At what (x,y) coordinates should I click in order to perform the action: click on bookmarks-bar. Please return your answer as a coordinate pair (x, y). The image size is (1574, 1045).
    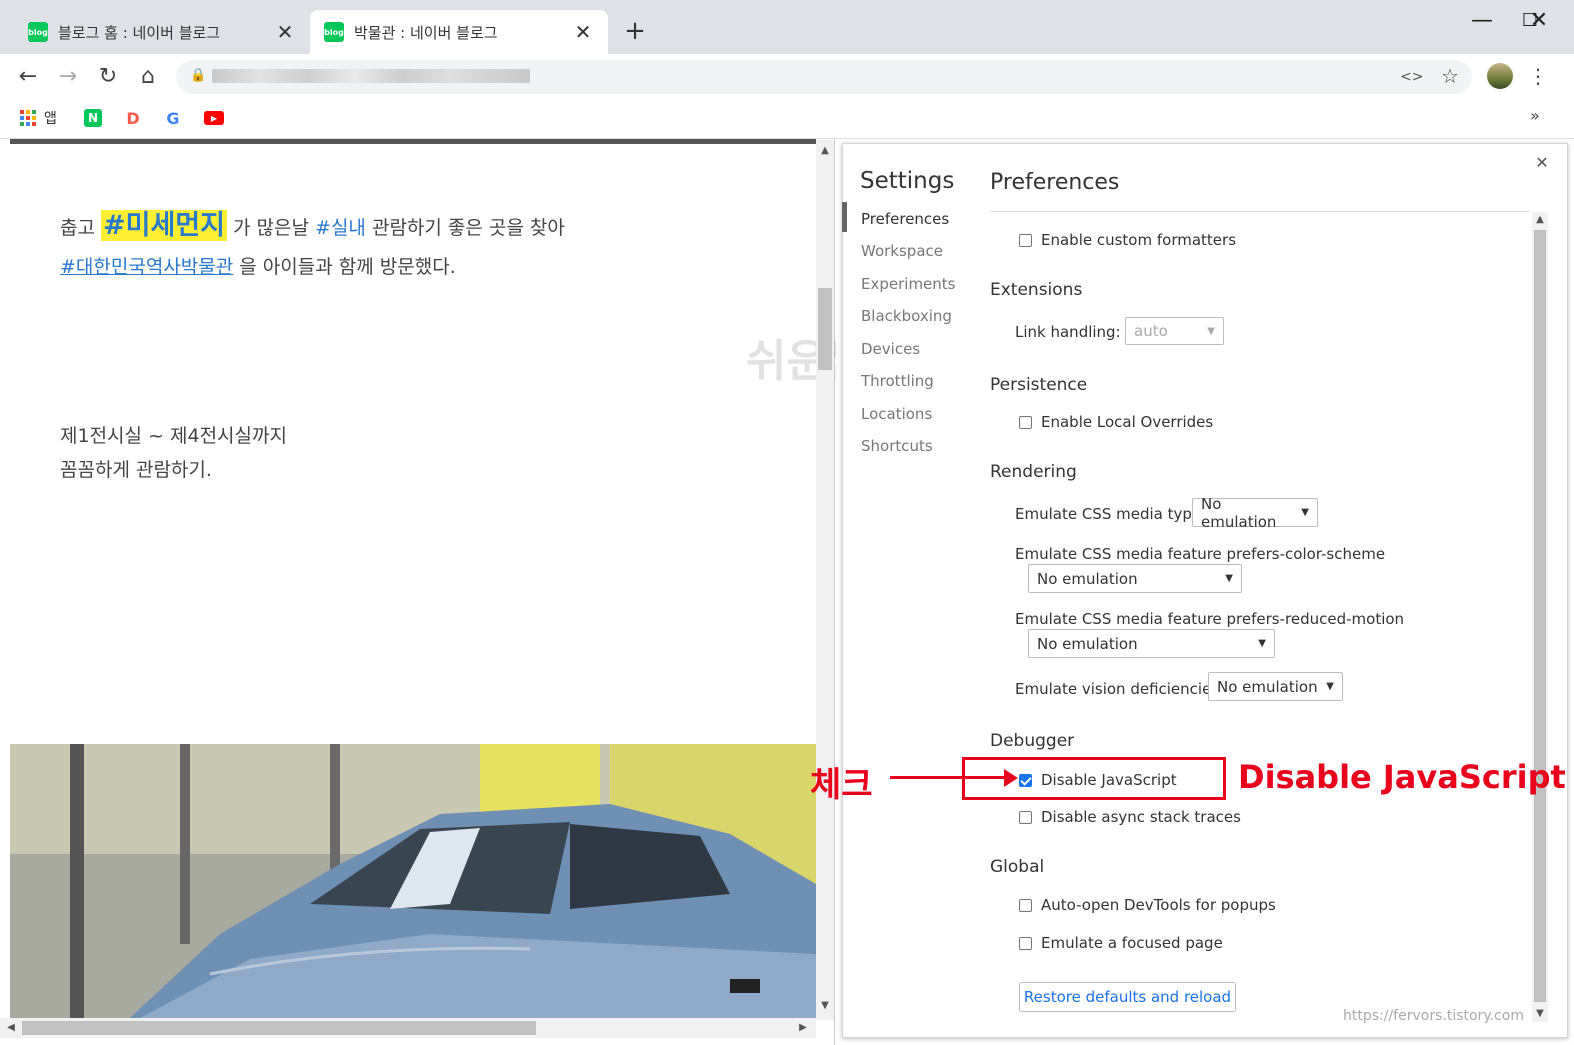
    Looking at the image, I should click on (787, 119).